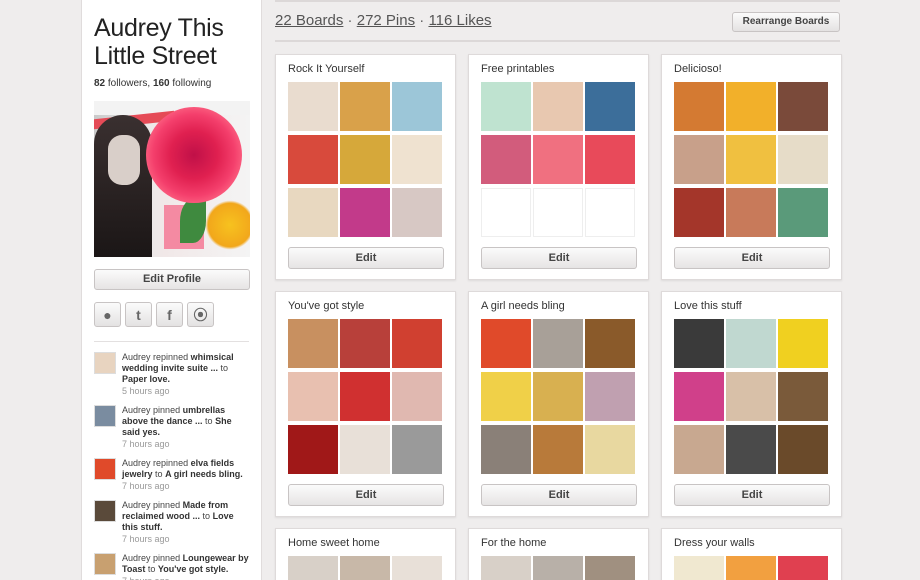  I want to click on facebook-icon: f, so click(169, 314).